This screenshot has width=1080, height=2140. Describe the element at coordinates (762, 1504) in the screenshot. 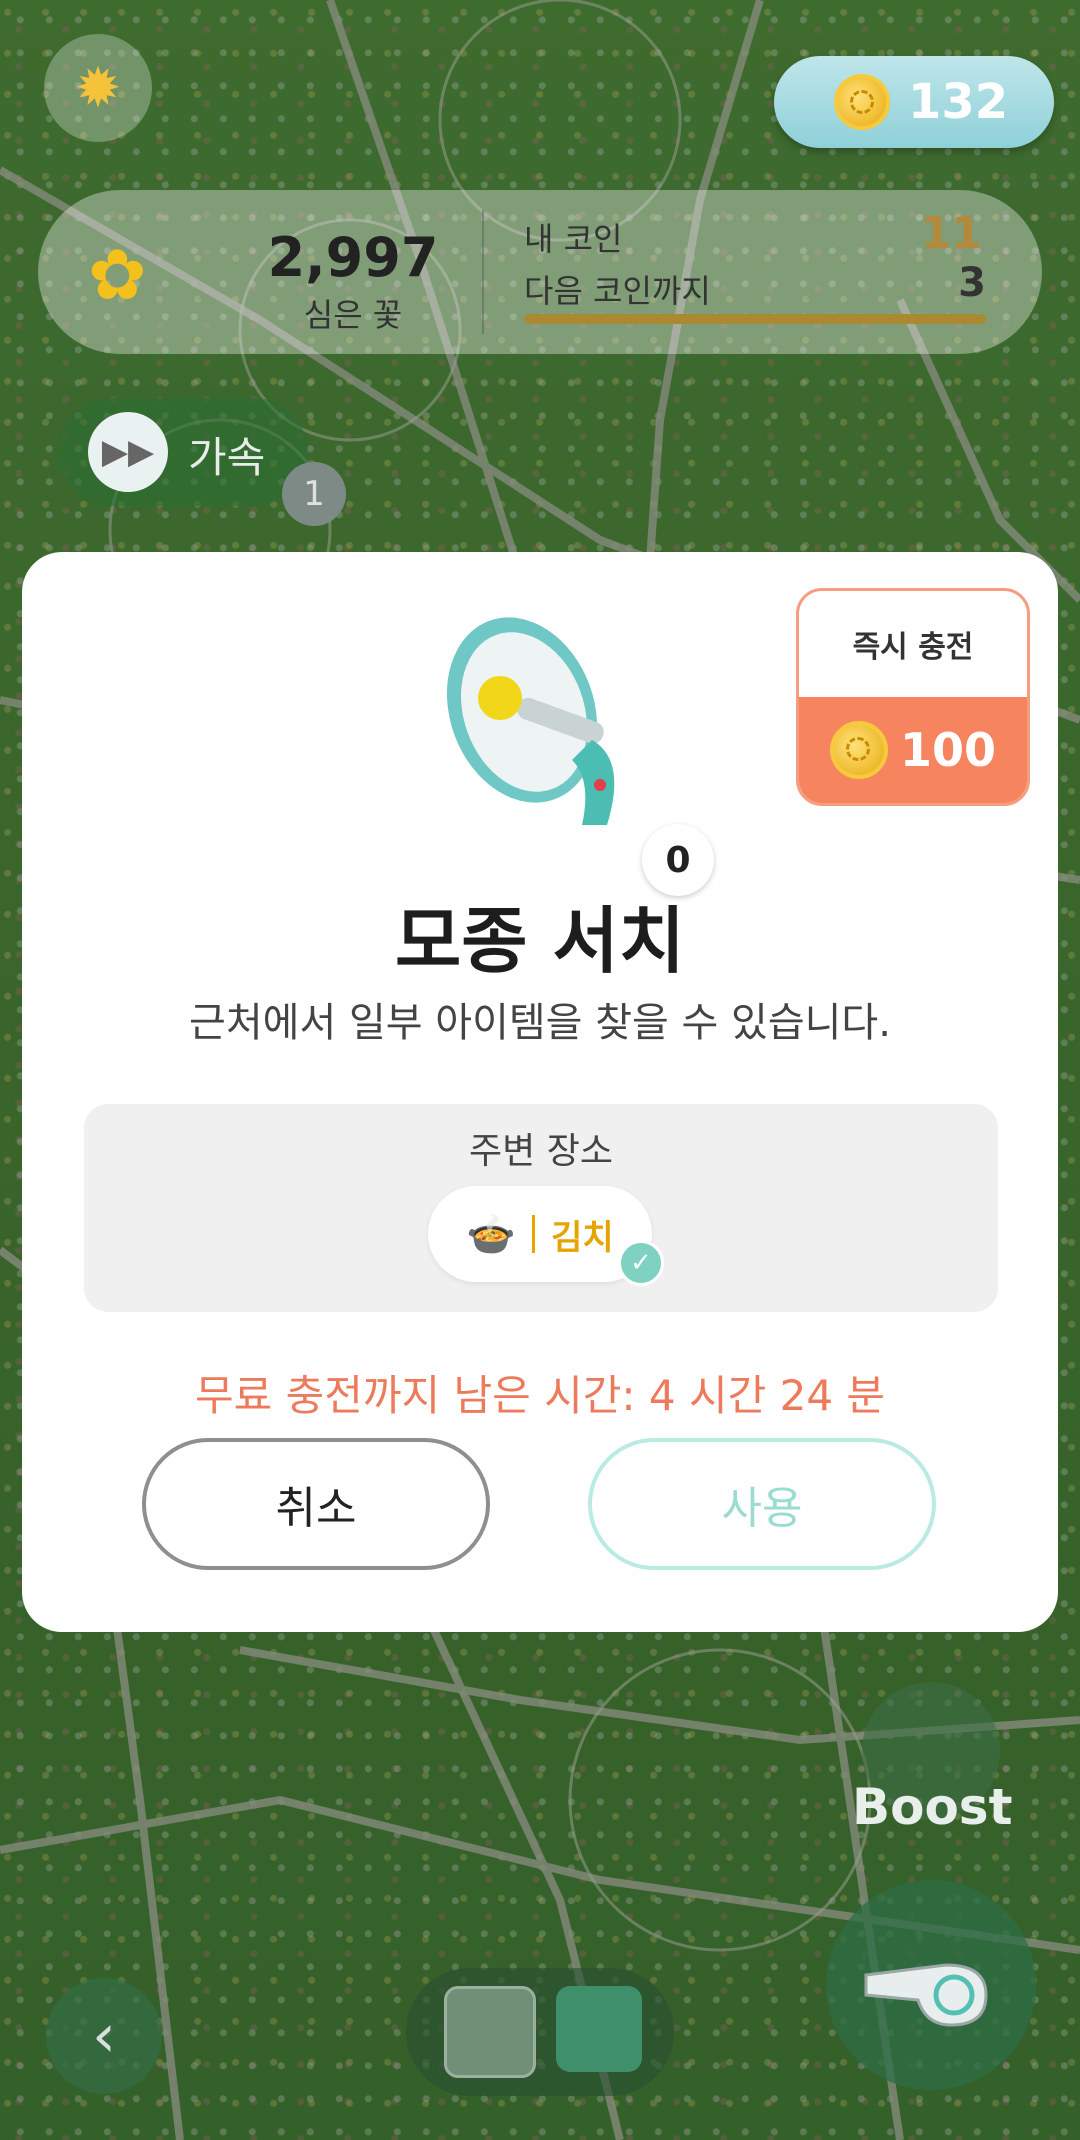

I see `use-button: 사용` at that location.